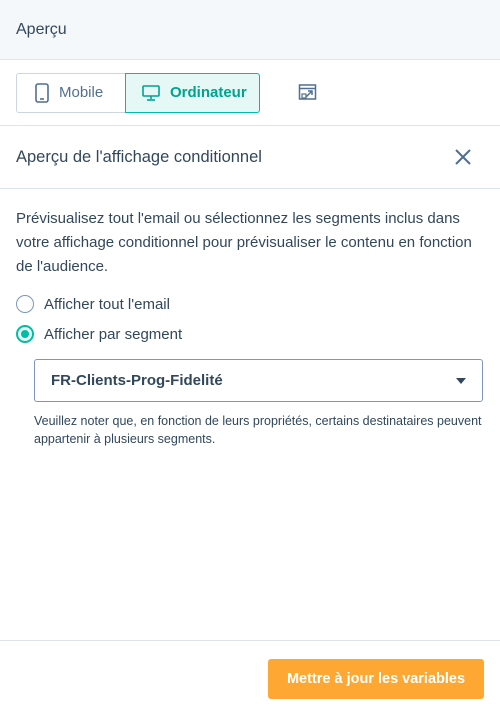 The width and height of the screenshot is (500, 714). I want to click on radio-show-full-email: Afficher tout l'email, so click(250, 304).